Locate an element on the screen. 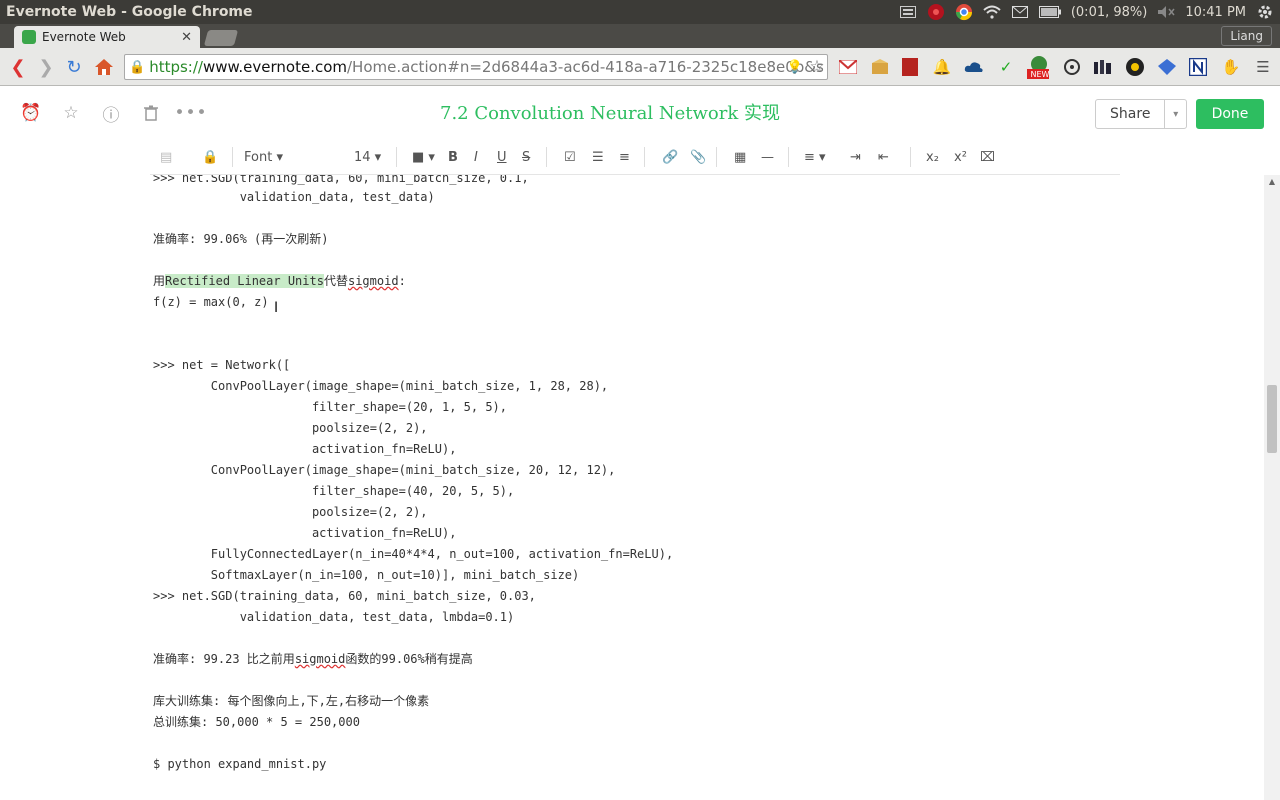  note-title: 7.2 Convolution Neural Network 实现 is located at coordinates (610, 112).